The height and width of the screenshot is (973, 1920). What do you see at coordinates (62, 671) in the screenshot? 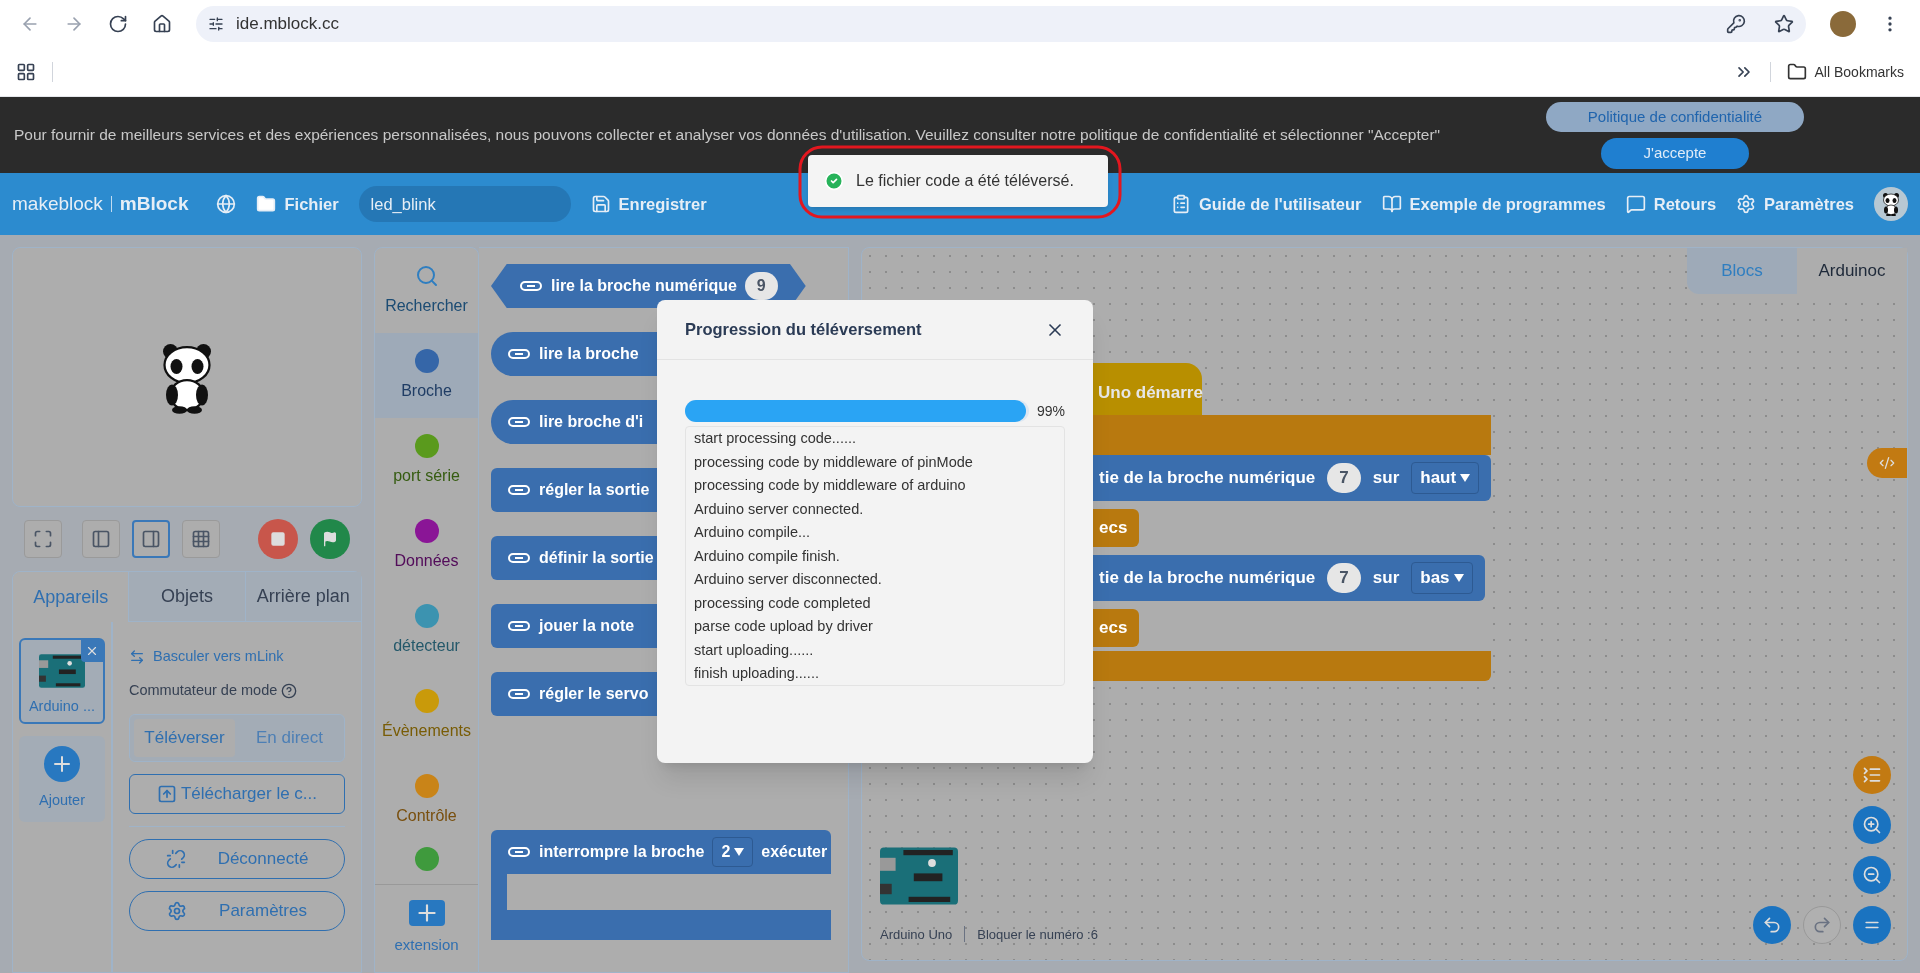
I see `circuit-board-drawing` at bounding box center [62, 671].